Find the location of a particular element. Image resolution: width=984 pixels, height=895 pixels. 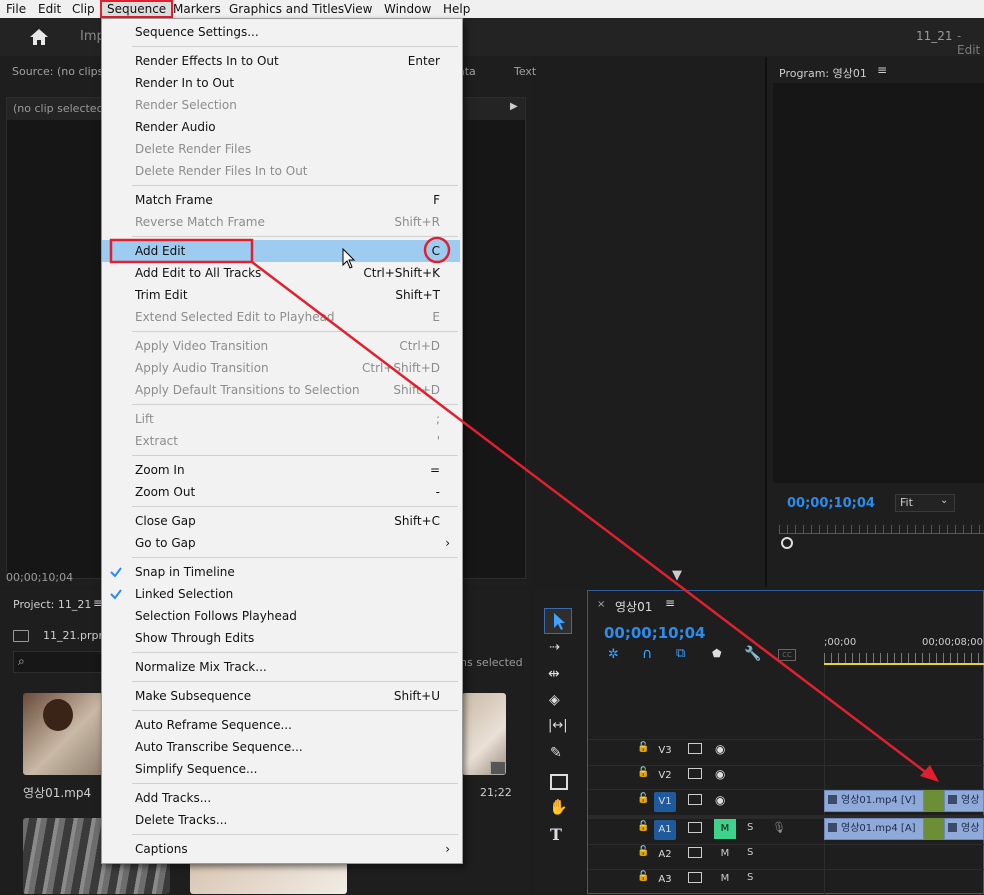

close-icon: × is located at coordinates (601, 604).